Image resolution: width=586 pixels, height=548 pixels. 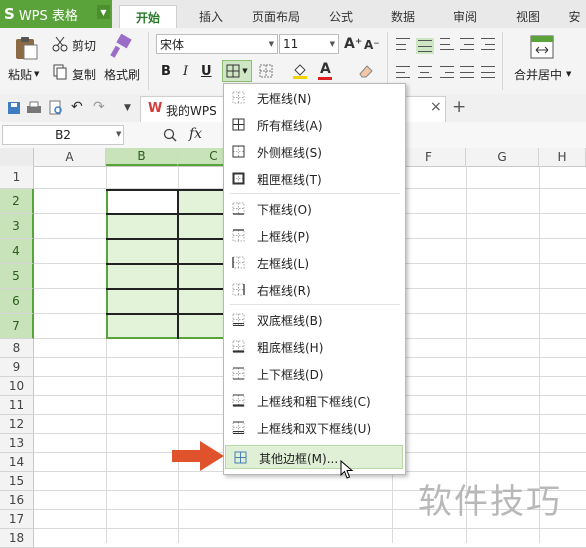 I want to click on tab-review: 审阅, so click(x=465, y=16).